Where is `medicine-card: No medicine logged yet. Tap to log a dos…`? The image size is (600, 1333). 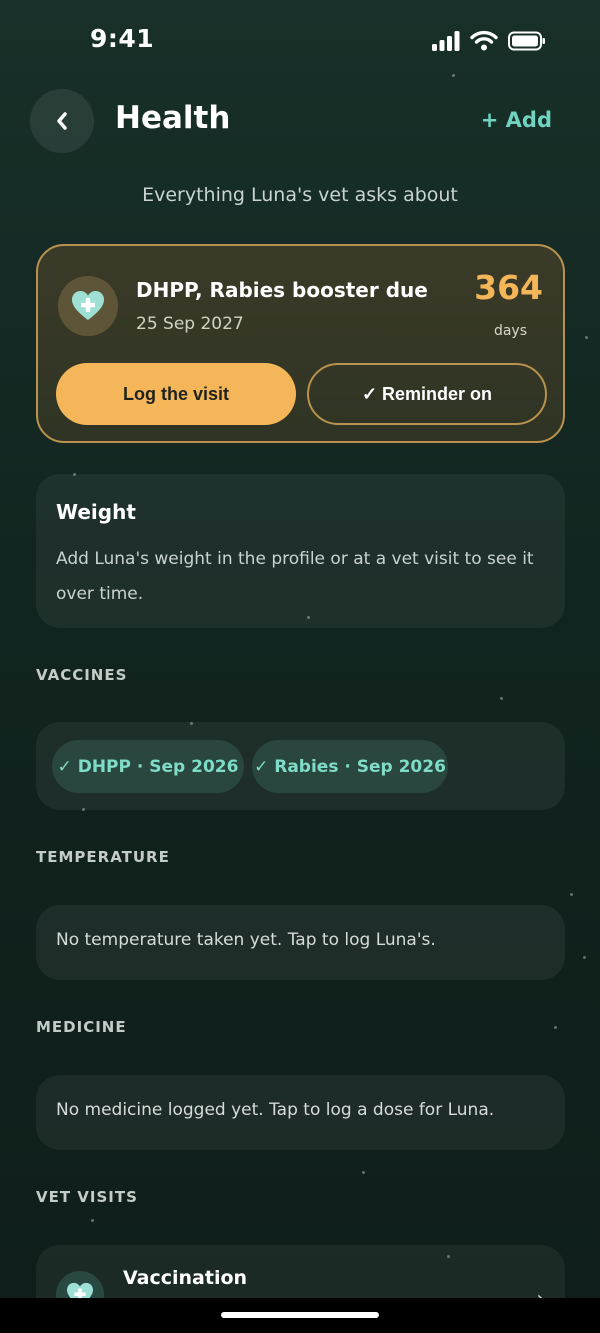 medicine-card: No medicine logged yet. Tap to log a dos… is located at coordinates (300, 1112).